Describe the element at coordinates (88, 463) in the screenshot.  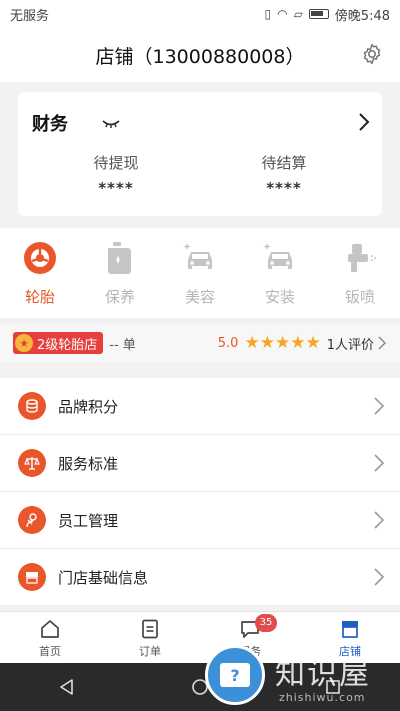
I see `menu-item-label: 服务标准` at that location.